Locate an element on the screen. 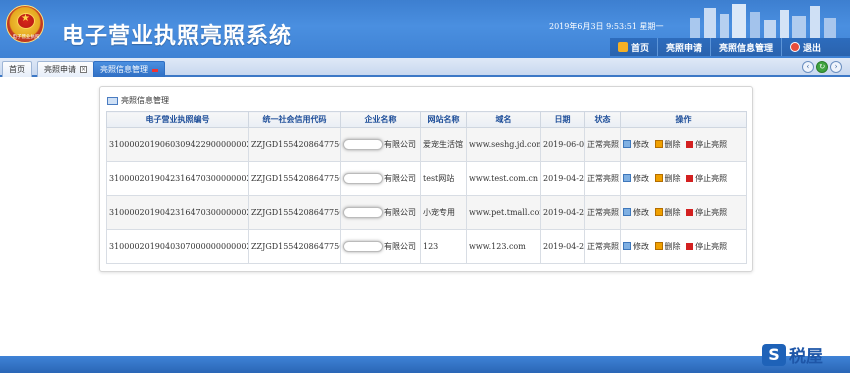 This screenshot has height=373, width=850. close-icon: × is located at coordinates (83, 69).